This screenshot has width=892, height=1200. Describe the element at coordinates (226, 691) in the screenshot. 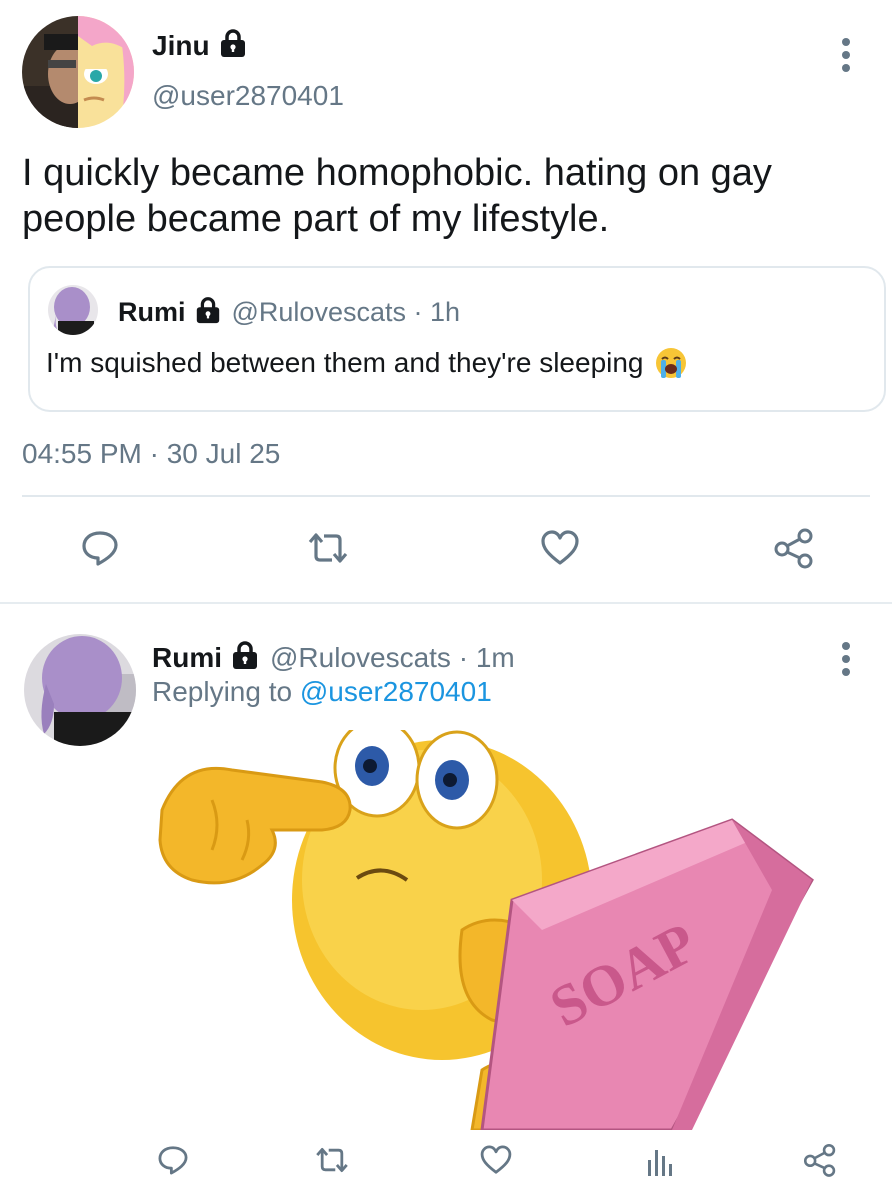

I see `replying-prefix: Replying to` at that location.